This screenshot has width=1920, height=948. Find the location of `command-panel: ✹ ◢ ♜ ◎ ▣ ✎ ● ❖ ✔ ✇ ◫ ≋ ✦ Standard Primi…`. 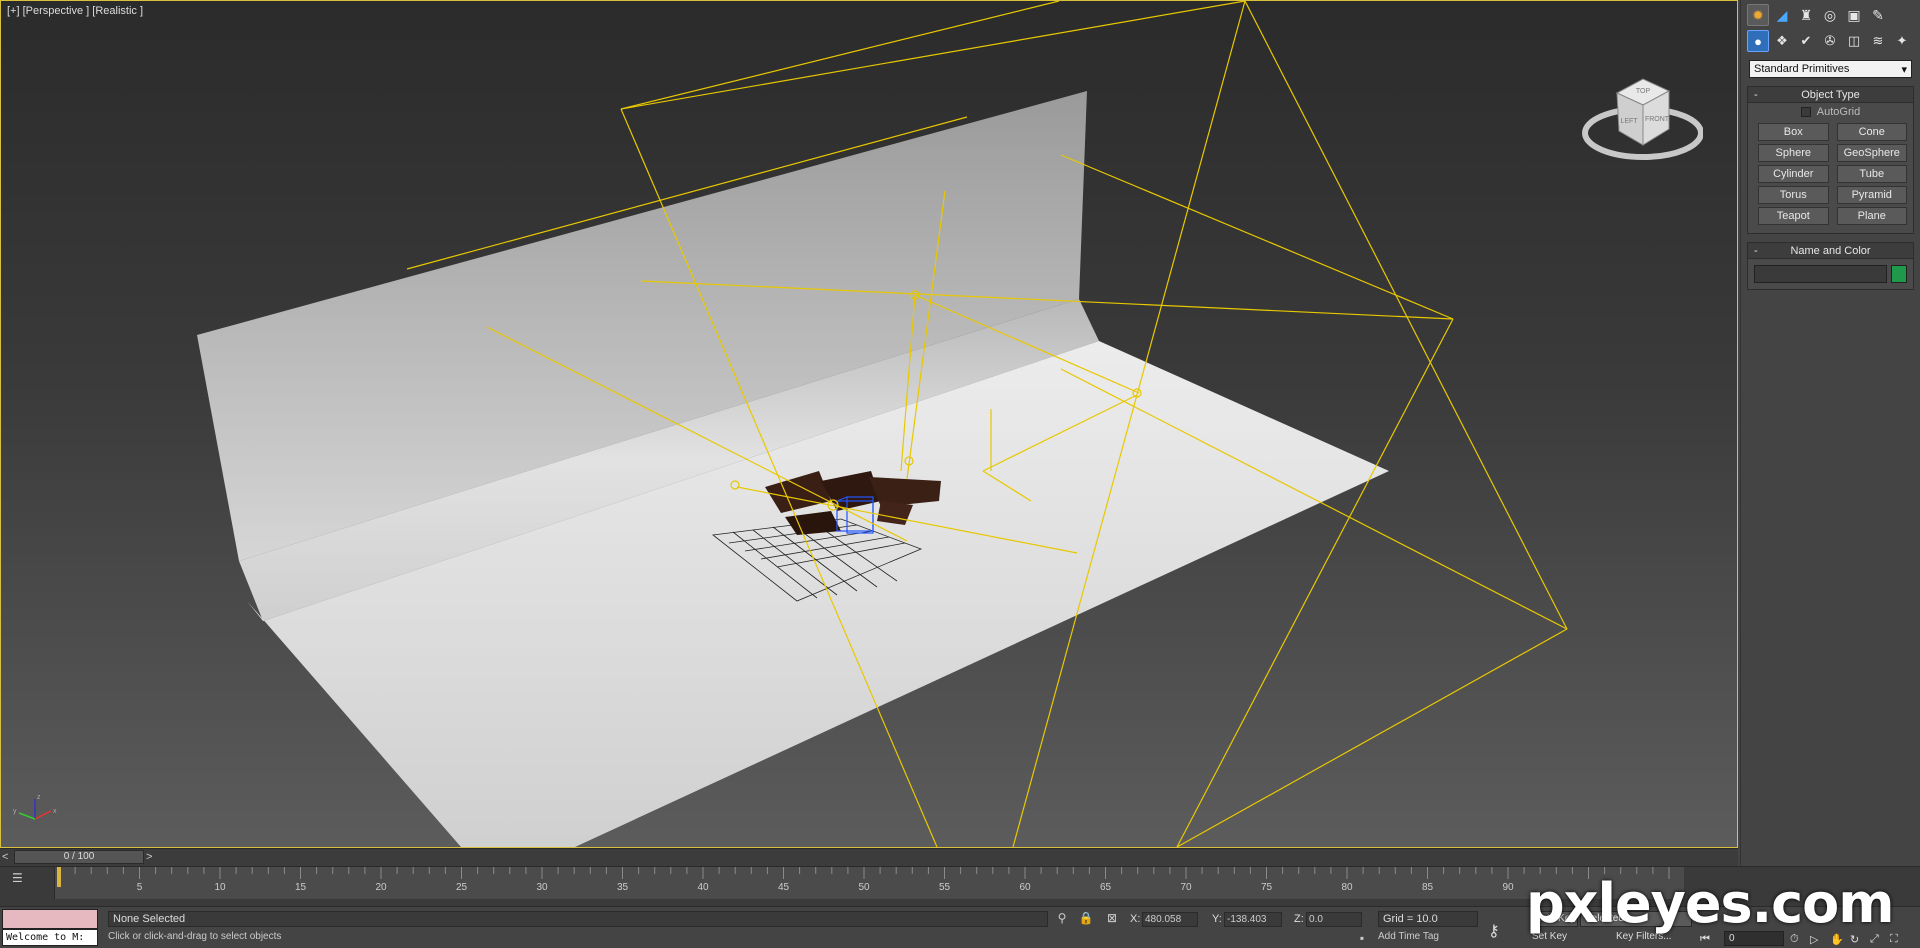

command-panel: ✹ ◢ ♜ ◎ ▣ ✎ ● ❖ ✔ ✇ ◫ ≋ ✦ Standard Primi… is located at coordinates (1830, 453).